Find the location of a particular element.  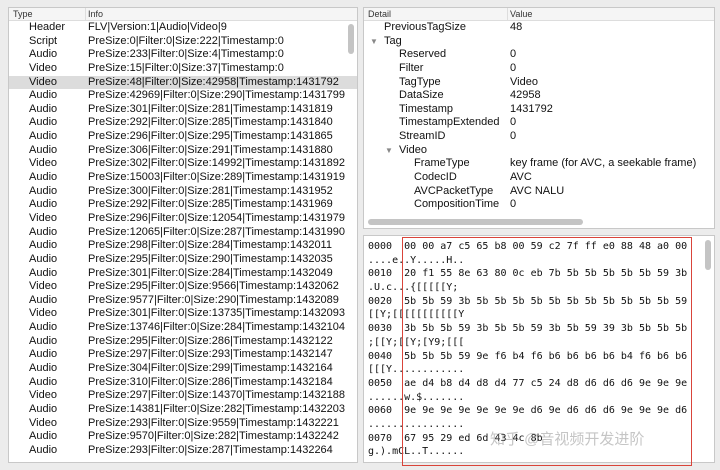

detail-row: ▼ Video is located at coordinates (539, 151).